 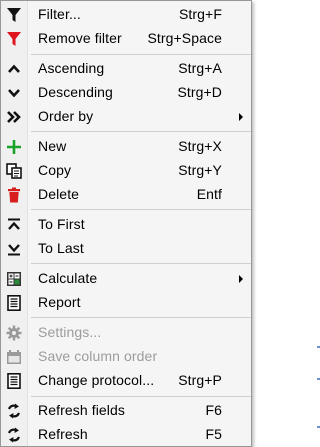 I want to click on menu-item-label: Delete, so click(x=59, y=194).